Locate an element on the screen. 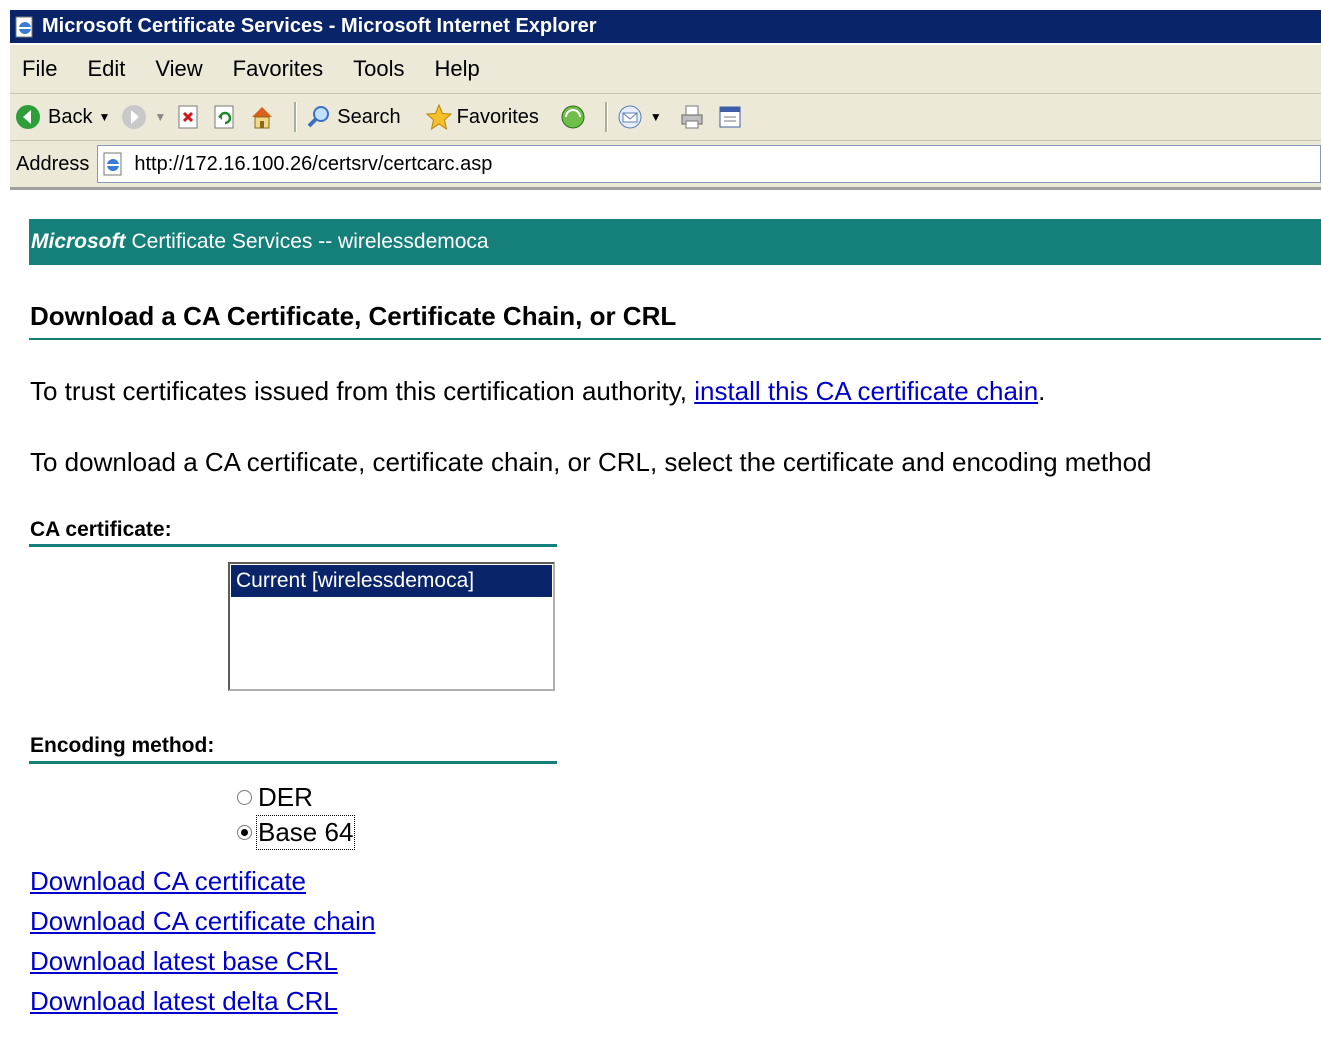  back-button: Back ▼ is located at coordinates (62, 117).